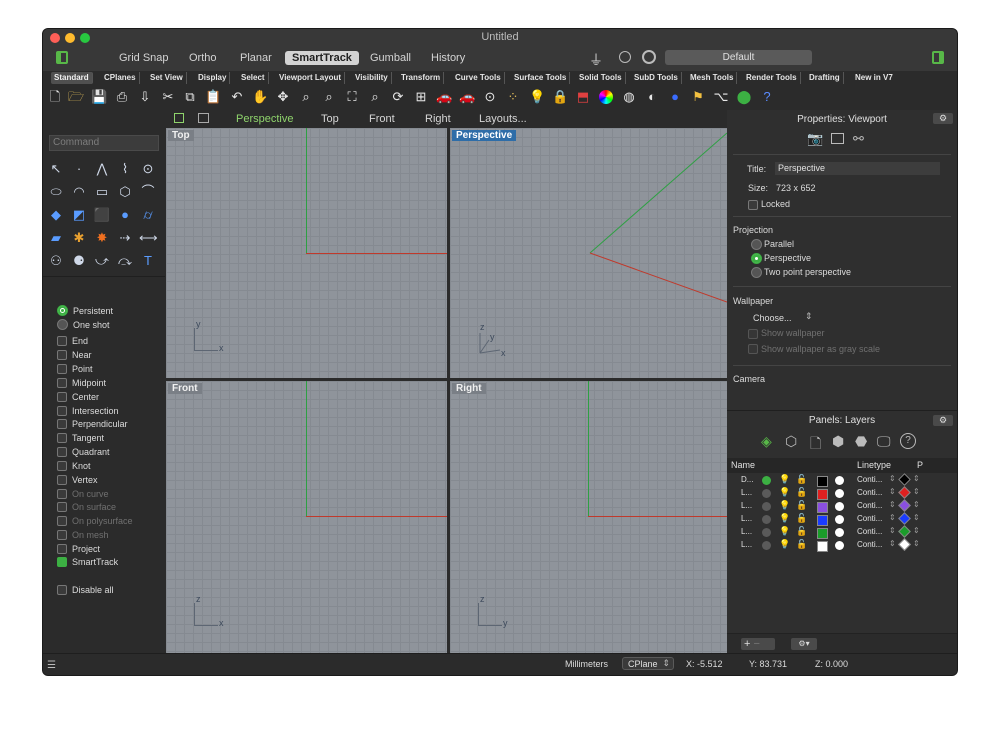 This screenshot has height=732, width=1000. Describe the element at coordinates (652, 97) in the screenshot. I see `environment-icon: ◐` at that location.